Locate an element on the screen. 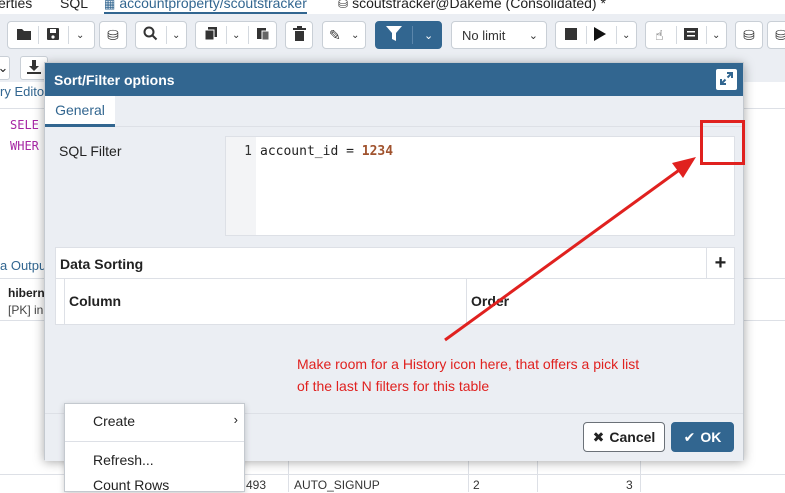 Image resolution: width=785 pixels, height=493 pixels. line-number: 1 is located at coordinates (248, 151).